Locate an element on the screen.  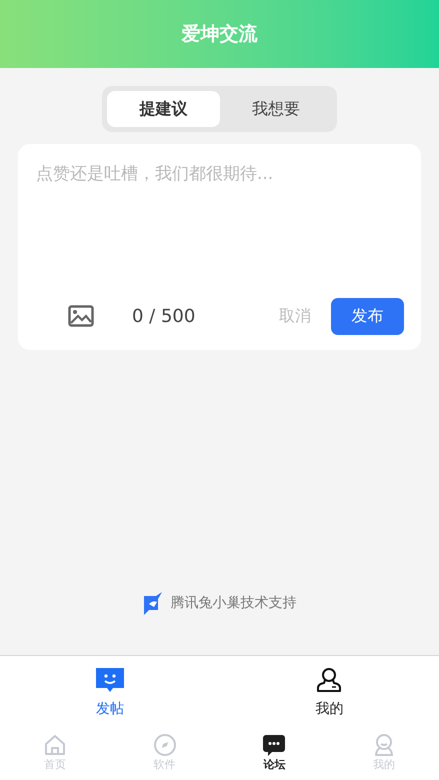
app-title: 爱坤交流 is located at coordinates (220, 34).